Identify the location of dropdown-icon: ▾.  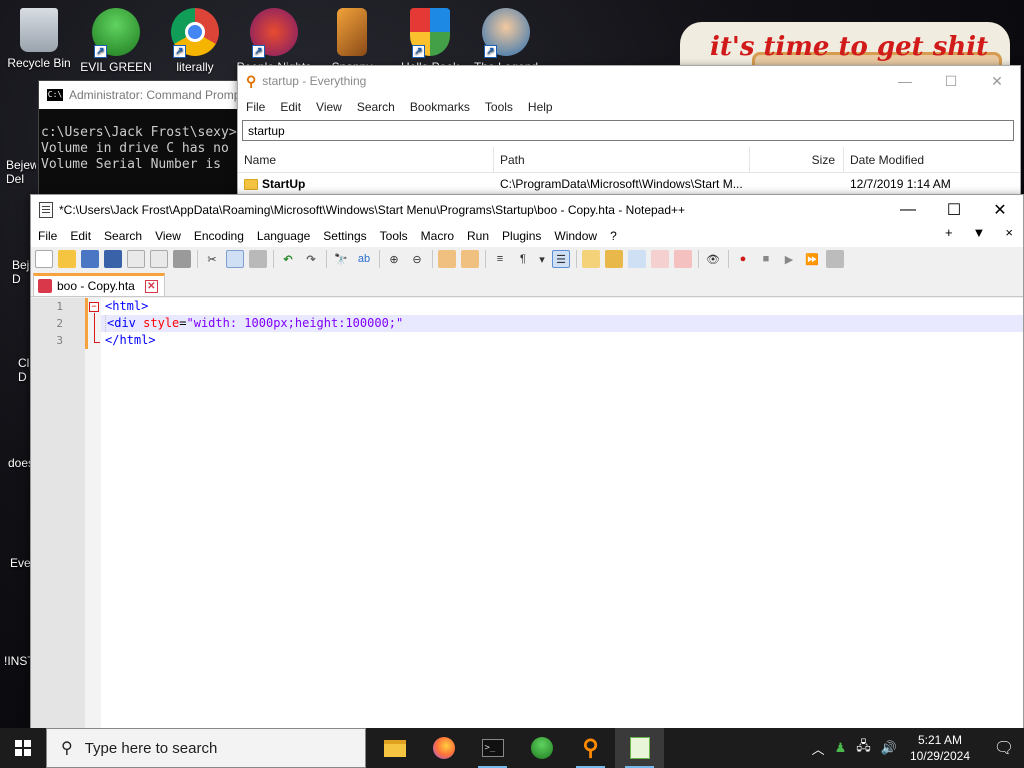
(542, 259).